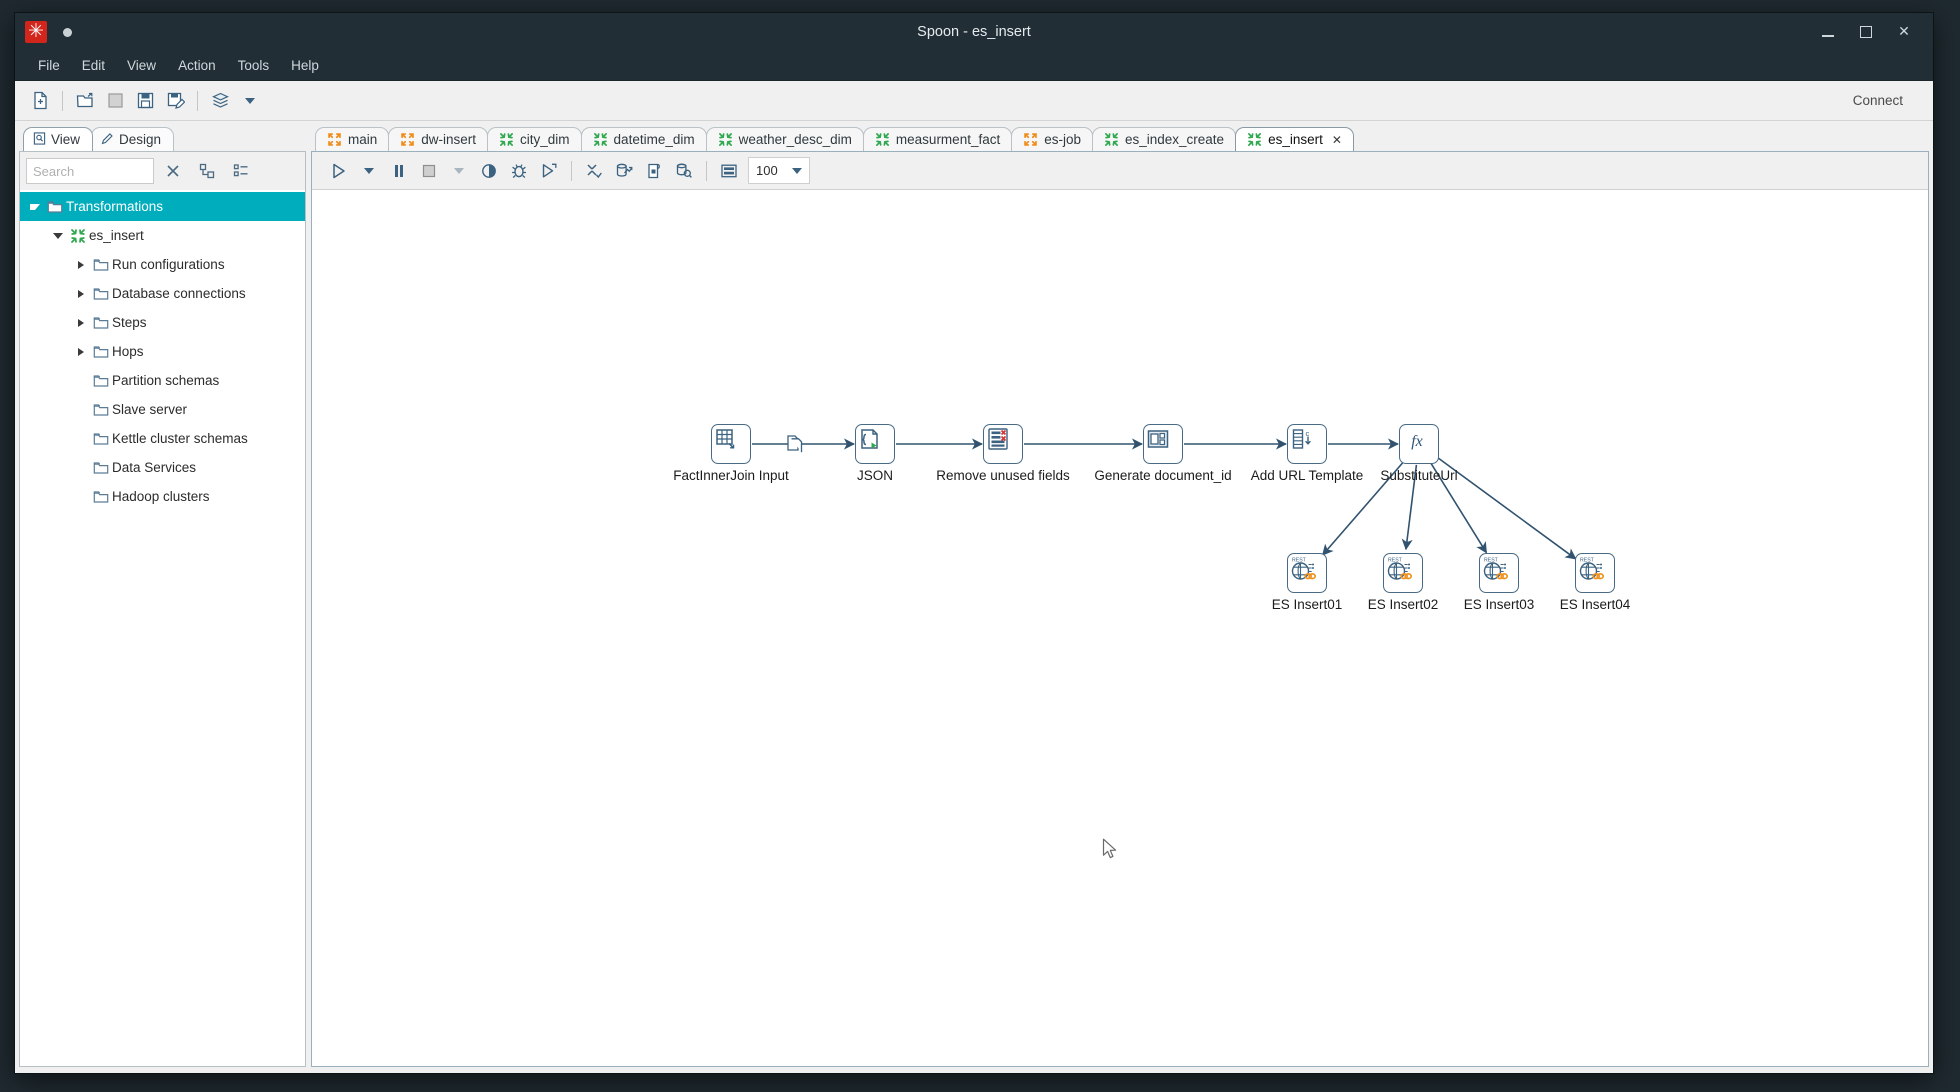 The width and height of the screenshot is (1960, 1092). Describe the element at coordinates (40, 101) in the screenshot. I see `new-file-button` at that location.